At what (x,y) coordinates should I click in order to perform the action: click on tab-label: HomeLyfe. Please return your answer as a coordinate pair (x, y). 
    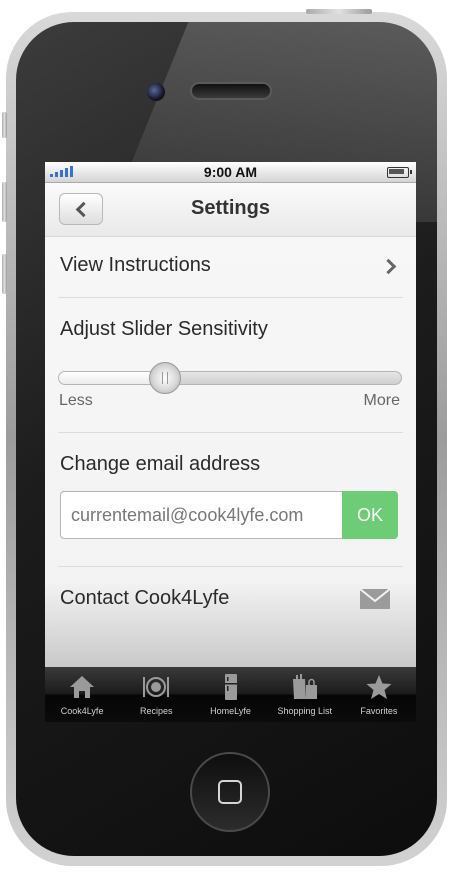
    Looking at the image, I should click on (230, 711).